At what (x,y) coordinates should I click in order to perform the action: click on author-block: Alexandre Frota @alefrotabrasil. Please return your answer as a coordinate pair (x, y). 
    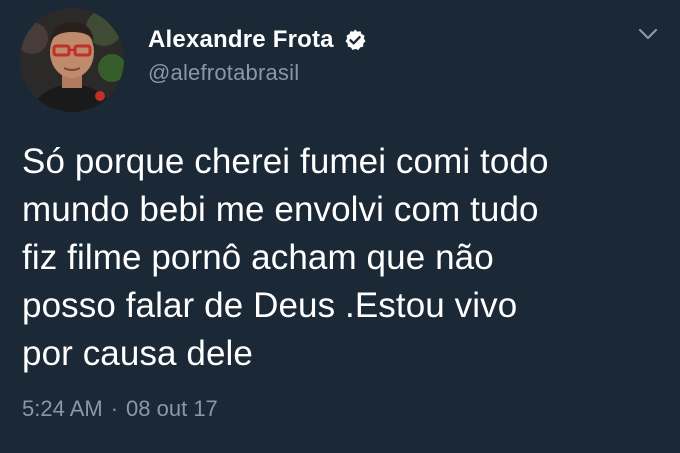
    Looking at the image, I should click on (257, 55).